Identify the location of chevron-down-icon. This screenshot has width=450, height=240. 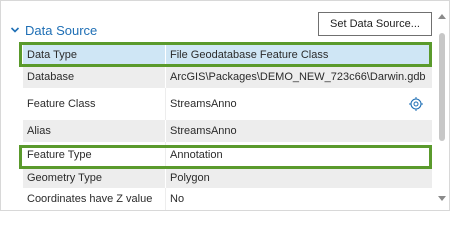
(15, 30).